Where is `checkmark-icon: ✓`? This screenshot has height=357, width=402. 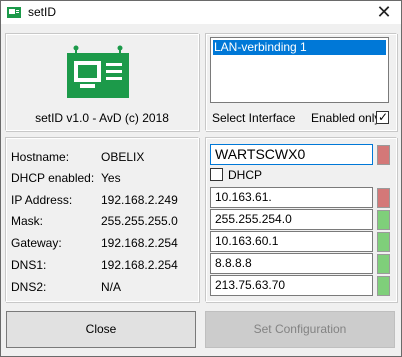
checkmark-icon: ✓ is located at coordinates (383, 117).